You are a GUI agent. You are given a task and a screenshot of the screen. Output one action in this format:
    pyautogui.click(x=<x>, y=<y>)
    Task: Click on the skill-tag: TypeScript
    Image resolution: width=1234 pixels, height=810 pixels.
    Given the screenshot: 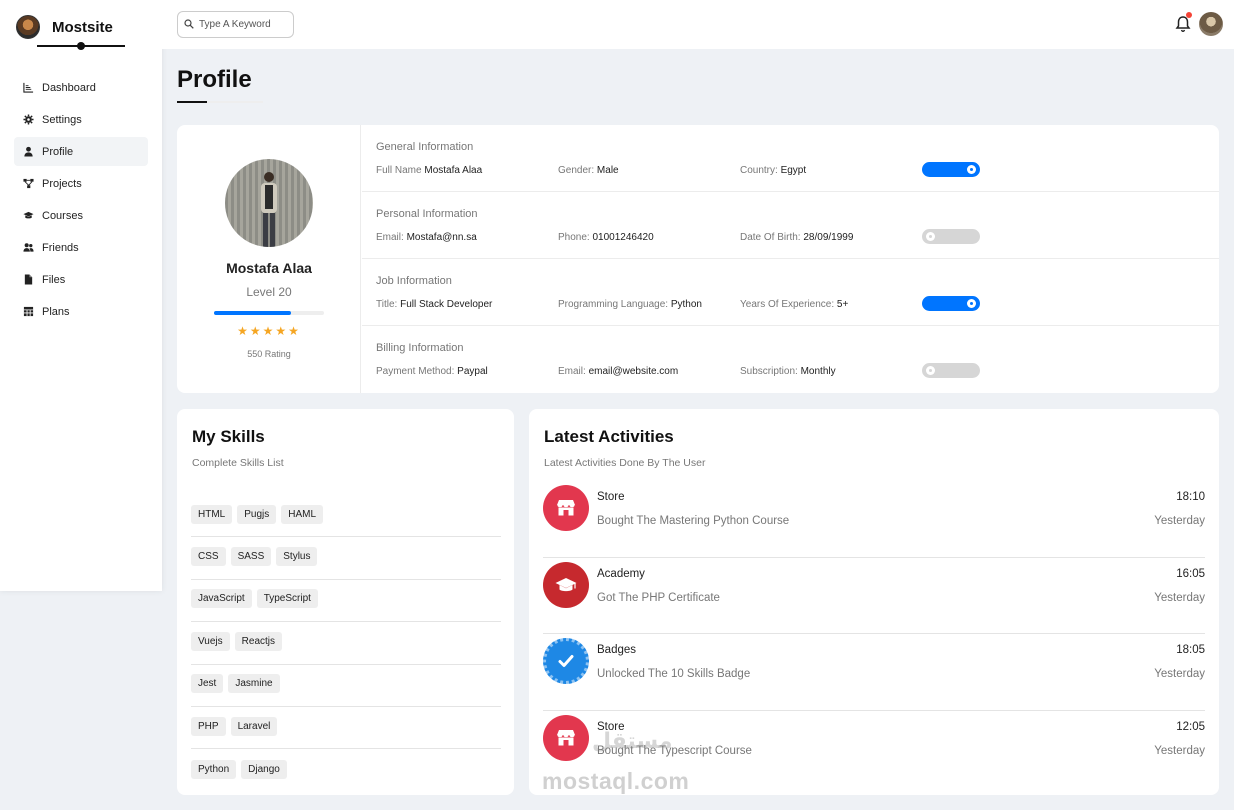 What is the action you would take?
    pyautogui.click(x=287, y=599)
    